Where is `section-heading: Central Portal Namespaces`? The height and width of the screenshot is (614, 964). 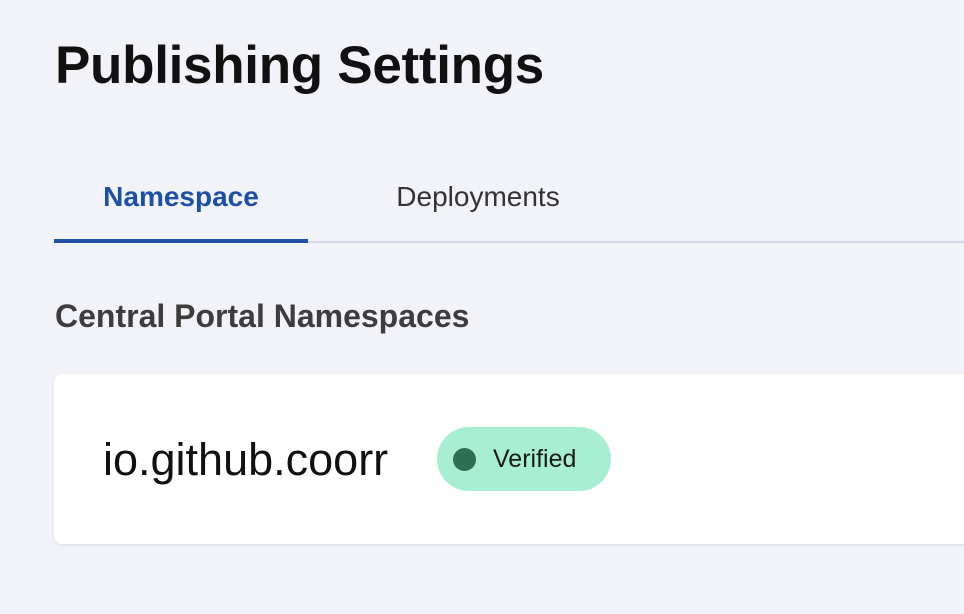
section-heading: Central Portal Namespaces is located at coordinates (262, 316).